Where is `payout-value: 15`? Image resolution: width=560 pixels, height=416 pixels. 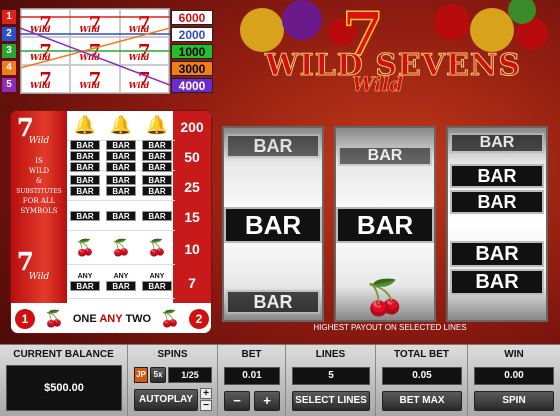
payout-value: 15 is located at coordinates (192, 217).